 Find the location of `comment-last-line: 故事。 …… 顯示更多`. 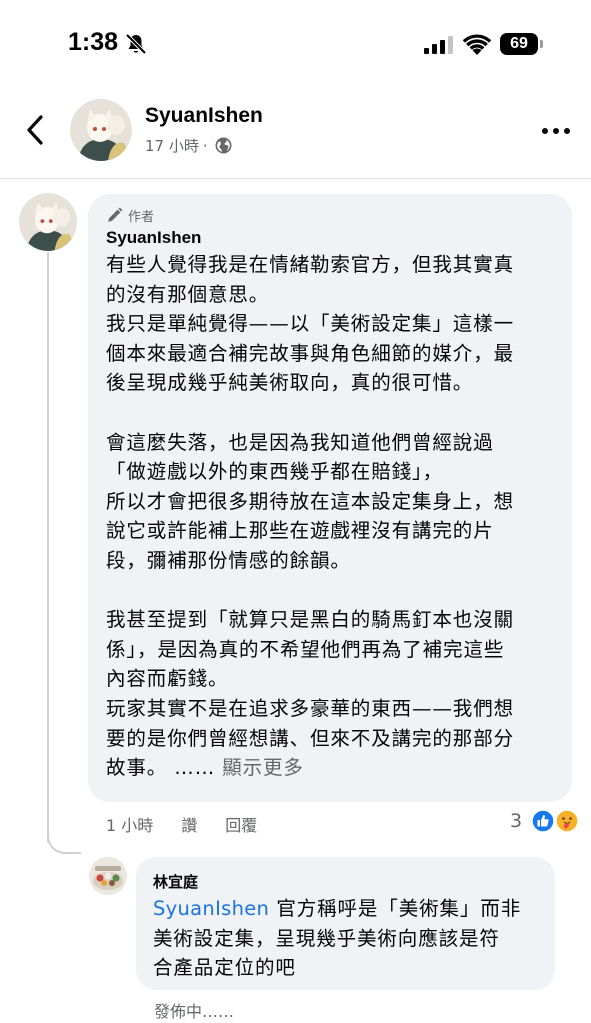

comment-last-line: 故事。 …… 顯示更多 is located at coordinates (330, 768).